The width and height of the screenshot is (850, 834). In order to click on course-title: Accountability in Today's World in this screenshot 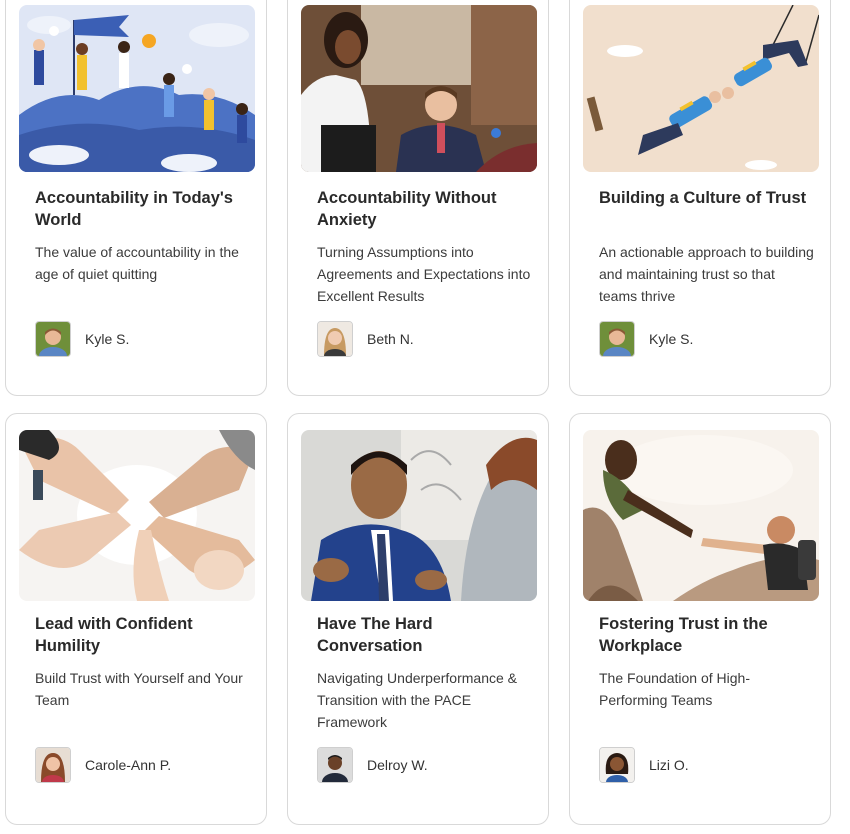, I will do `click(142, 209)`.